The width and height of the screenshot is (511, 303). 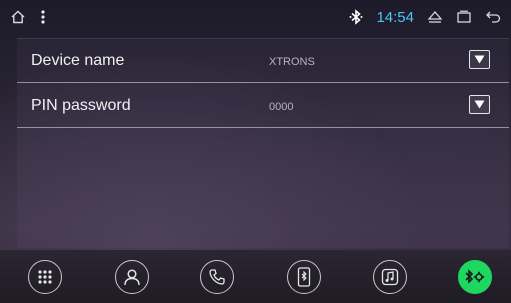 What do you see at coordinates (464, 17) in the screenshot?
I see `recent-apps-icon` at bounding box center [464, 17].